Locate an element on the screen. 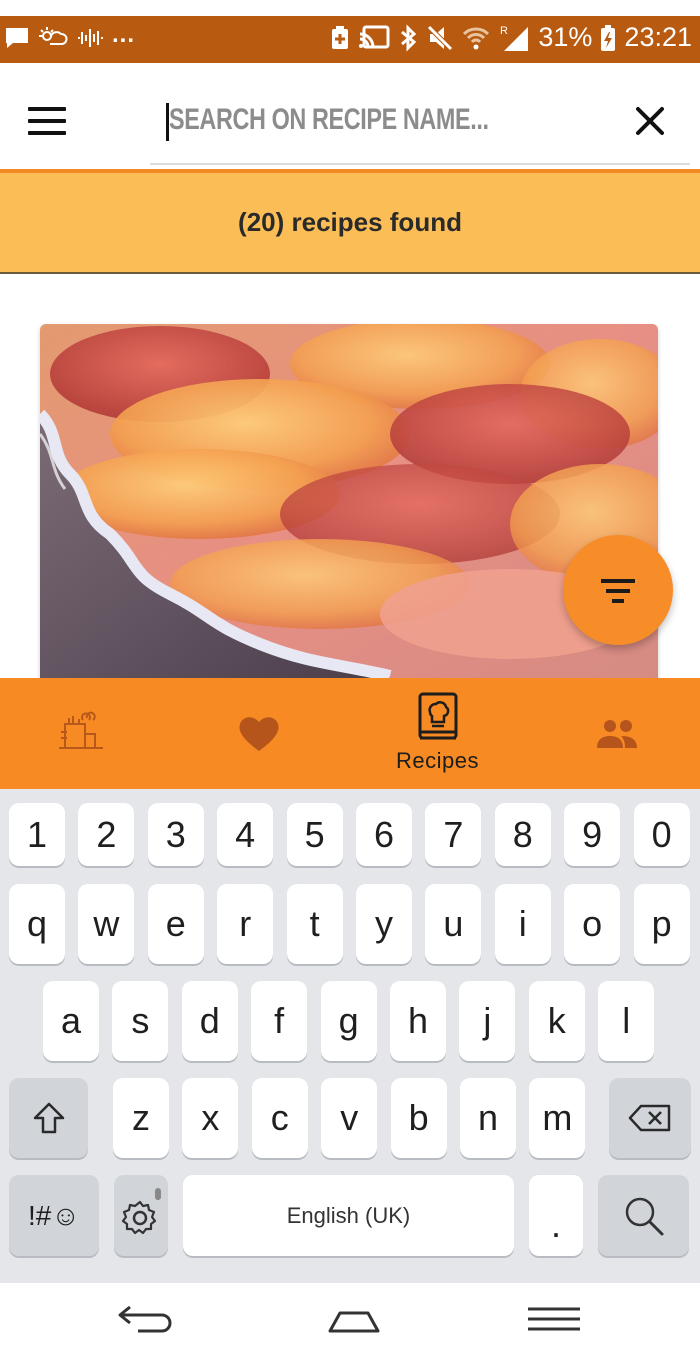 This screenshot has height=1348, width=700. nav-label-recipes: Recipes is located at coordinates (437, 760).